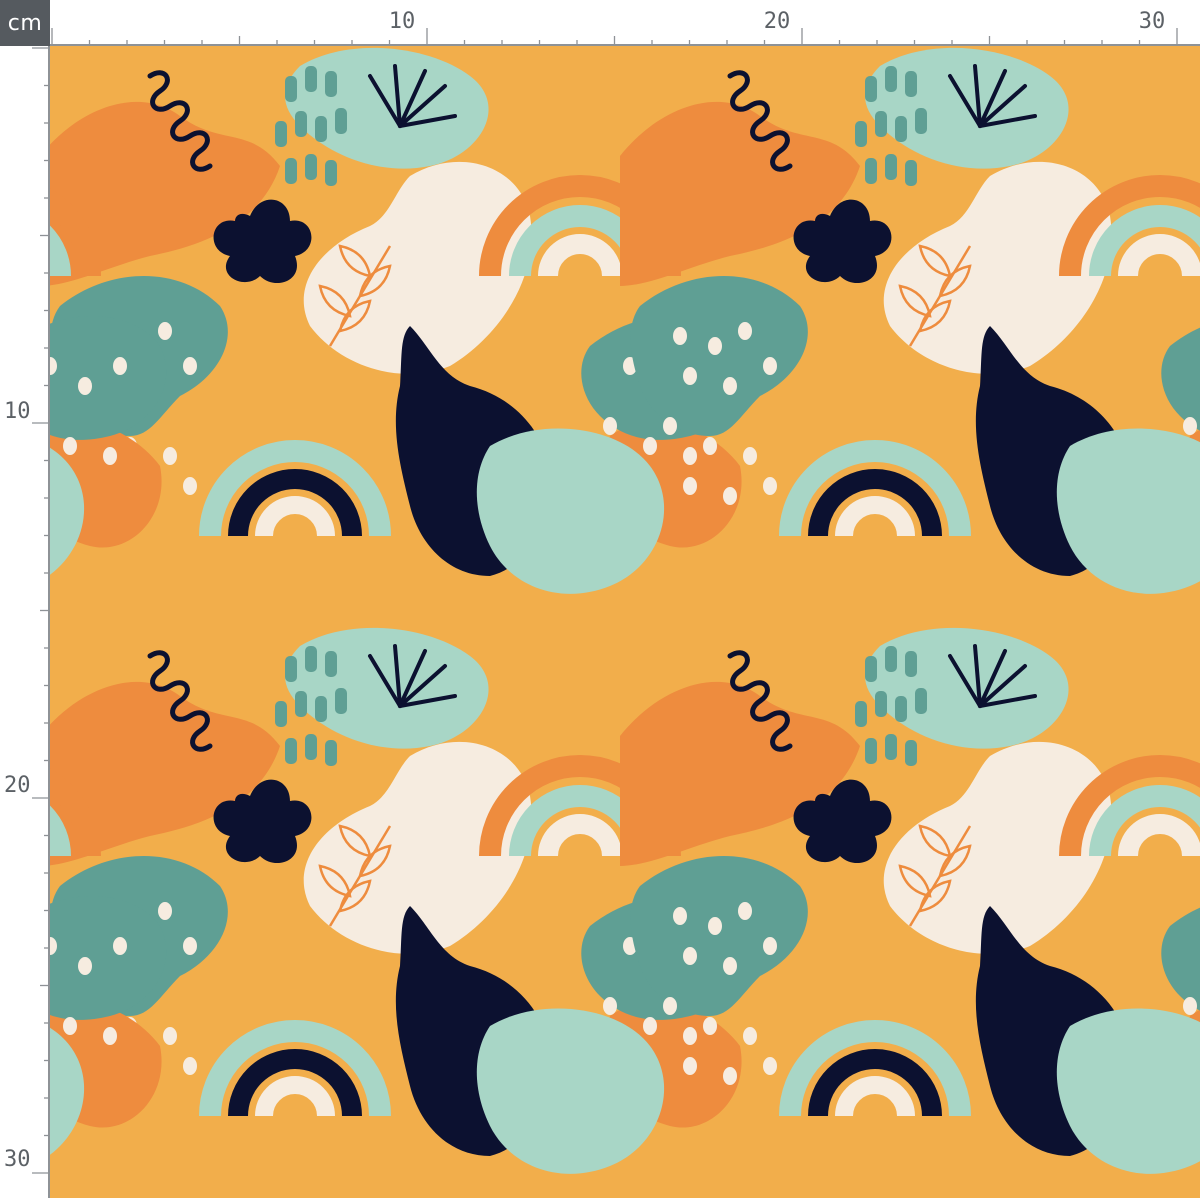 This screenshot has height=1198, width=1200. I want to click on left-ruler-ticks, so click(41, 610).